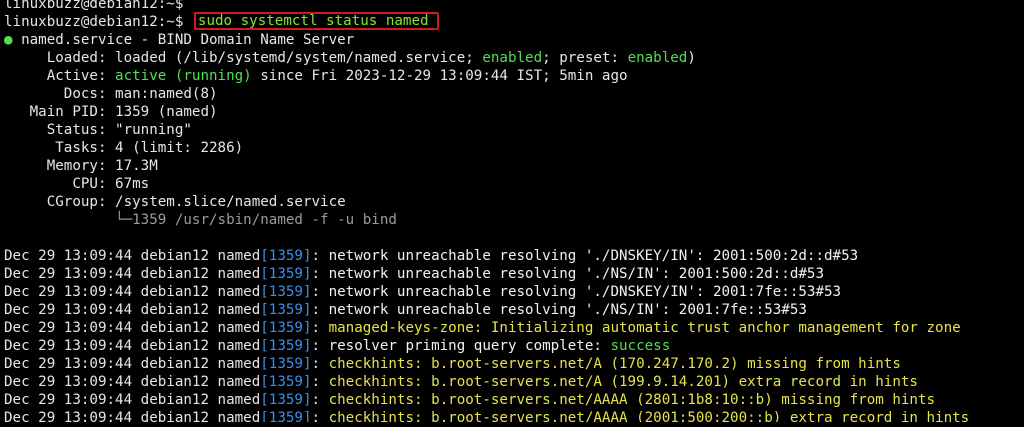 The width and height of the screenshot is (1024, 427). I want to click on preset-text: ; preset:, so click(585, 58).